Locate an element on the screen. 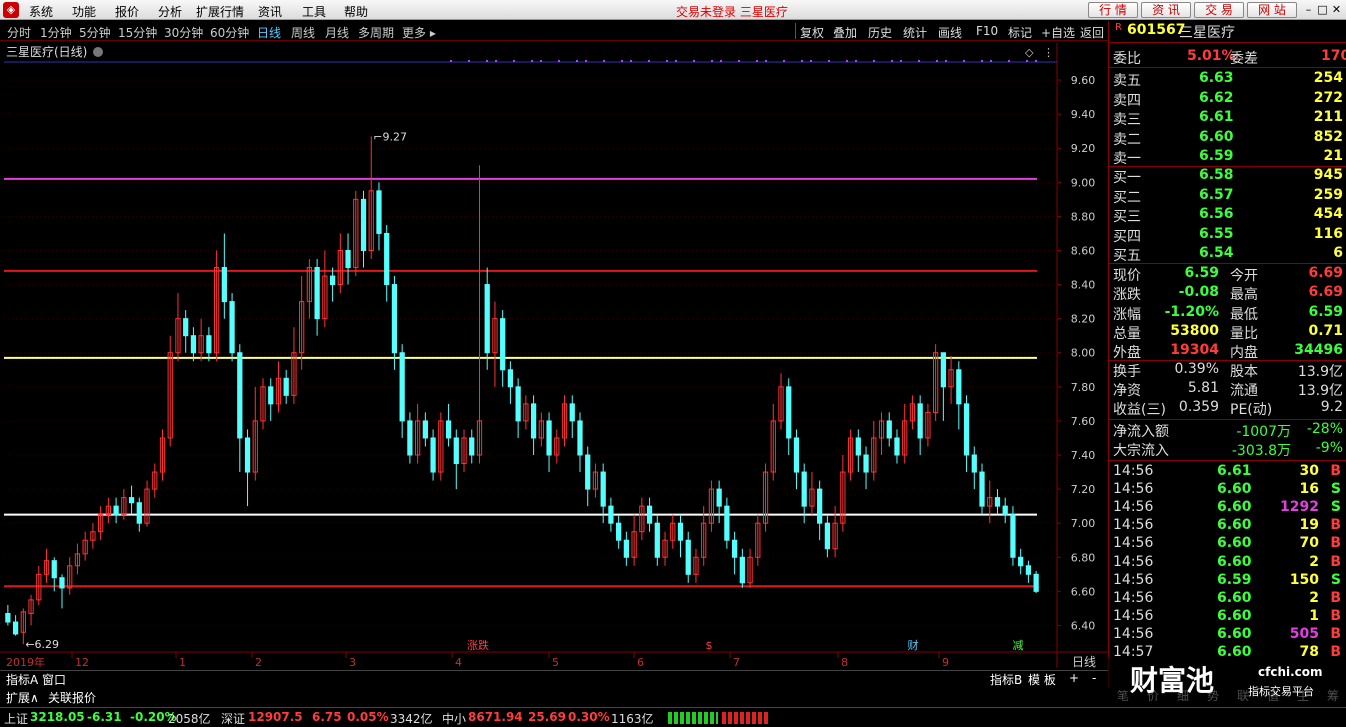  index-name: 上证 is located at coordinates (16, 718).